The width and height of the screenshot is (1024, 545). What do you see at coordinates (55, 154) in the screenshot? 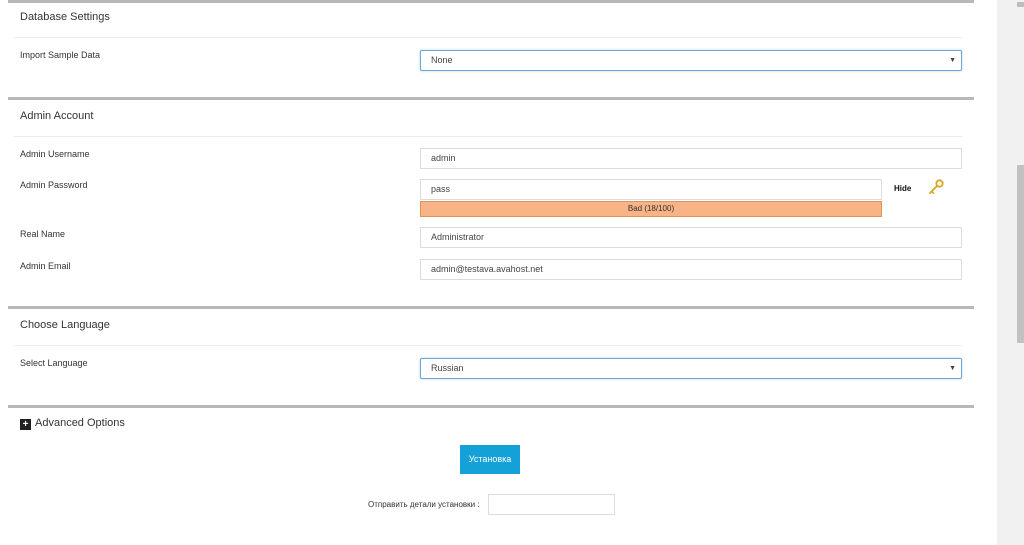
I see `admin-username-label: Admin Username` at bounding box center [55, 154].